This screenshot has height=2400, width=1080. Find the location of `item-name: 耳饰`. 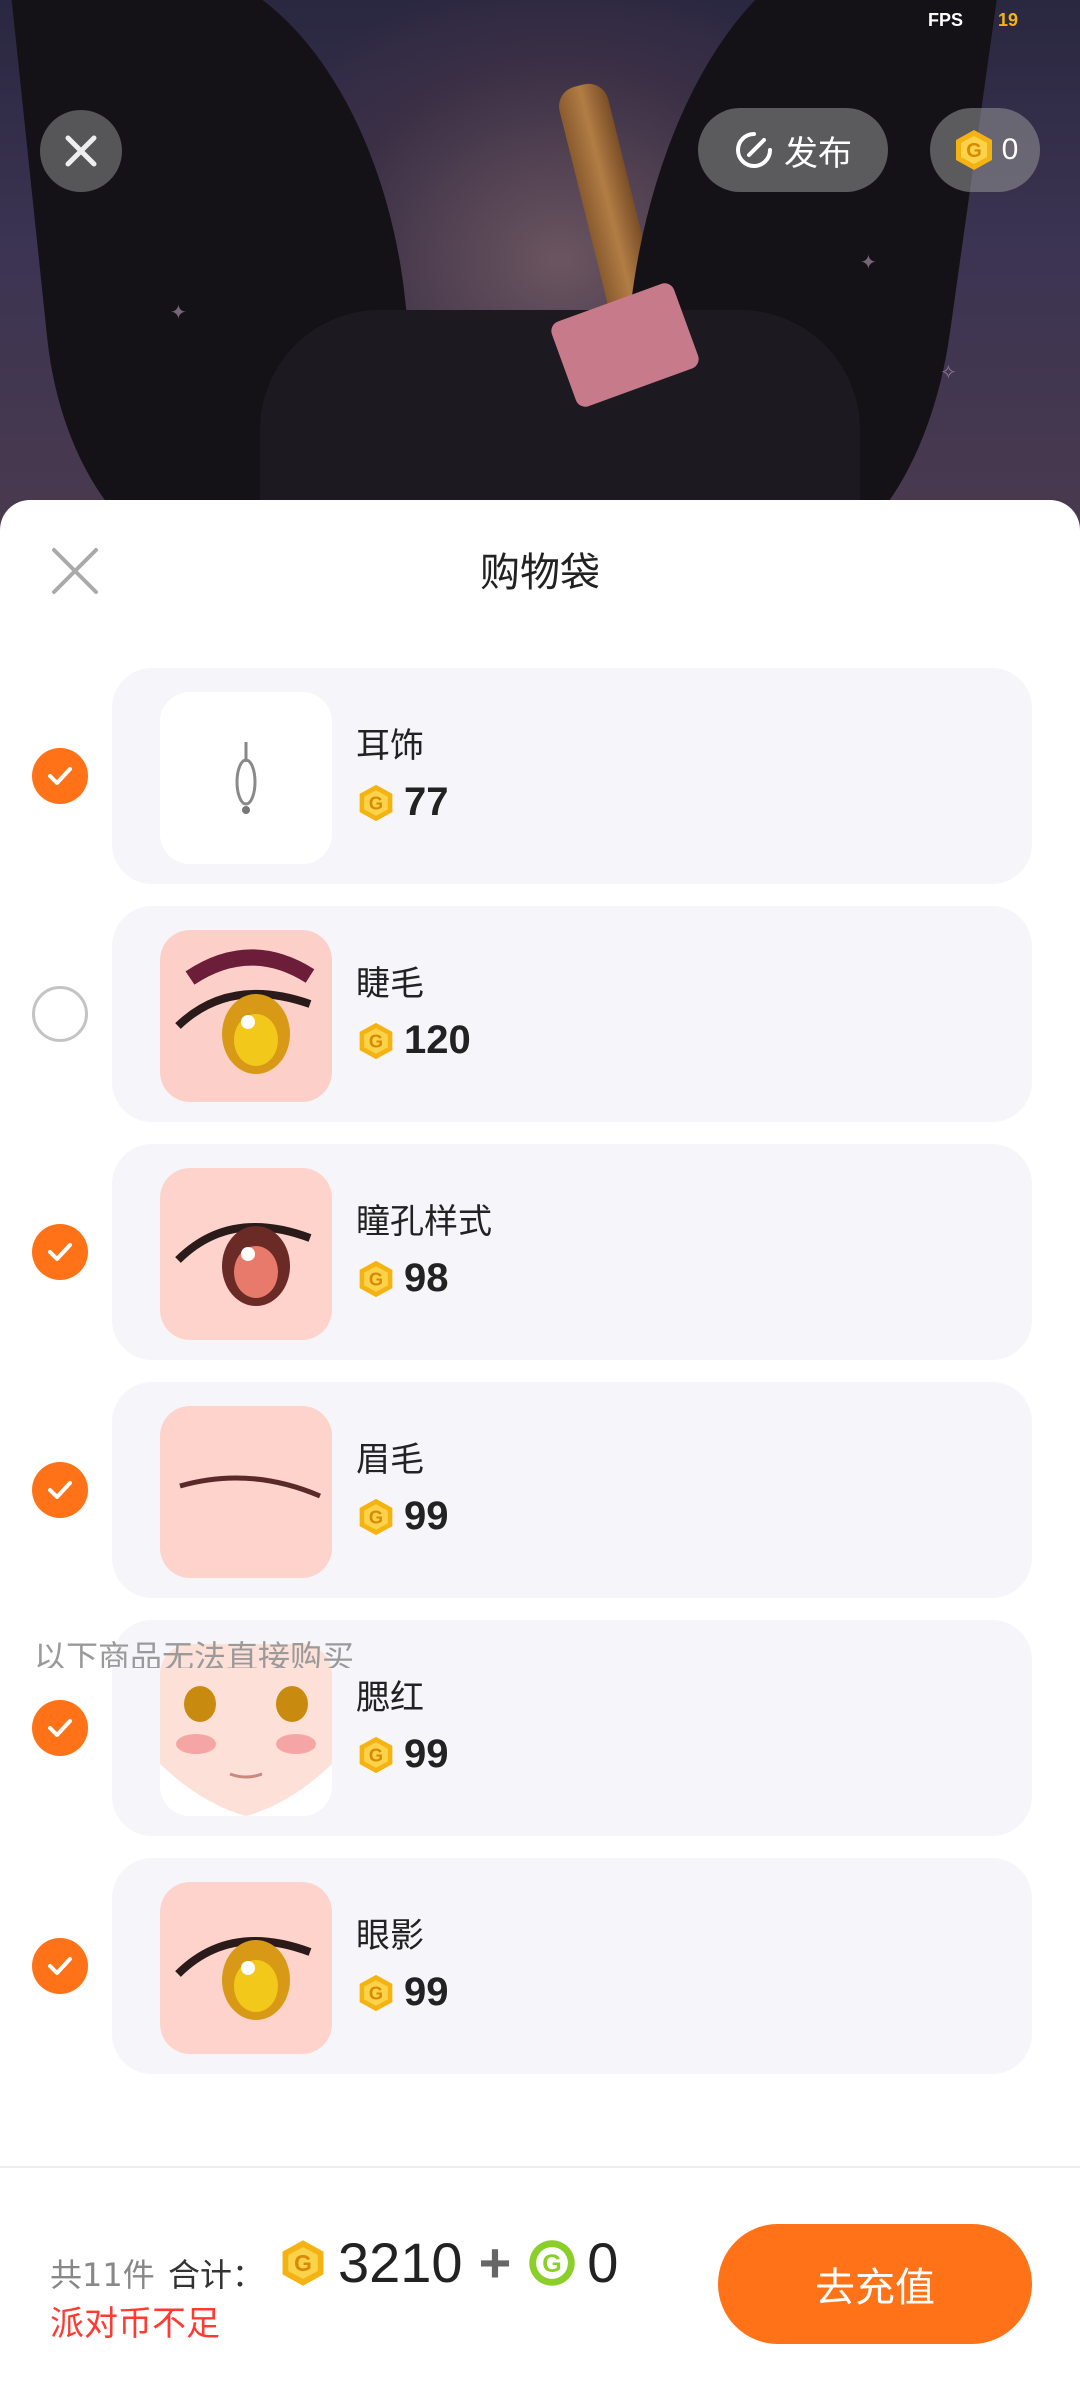

item-name: 耳饰 is located at coordinates (390, 746).